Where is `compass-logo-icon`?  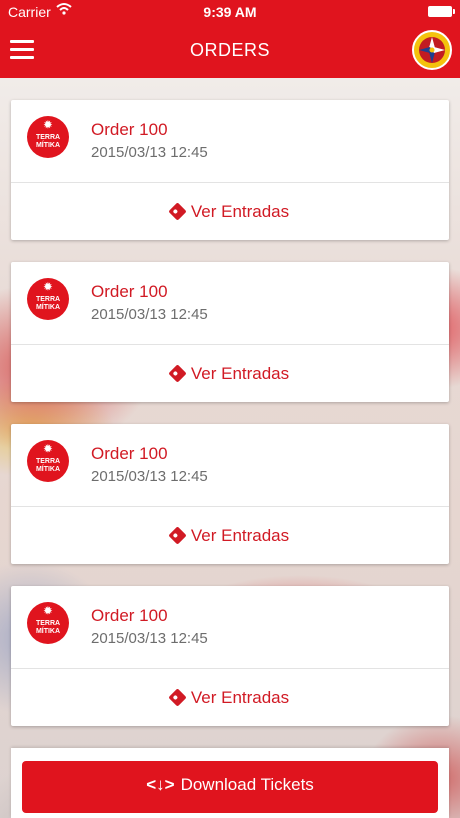 compass-logo-icon is located at coordinates (432, 50).